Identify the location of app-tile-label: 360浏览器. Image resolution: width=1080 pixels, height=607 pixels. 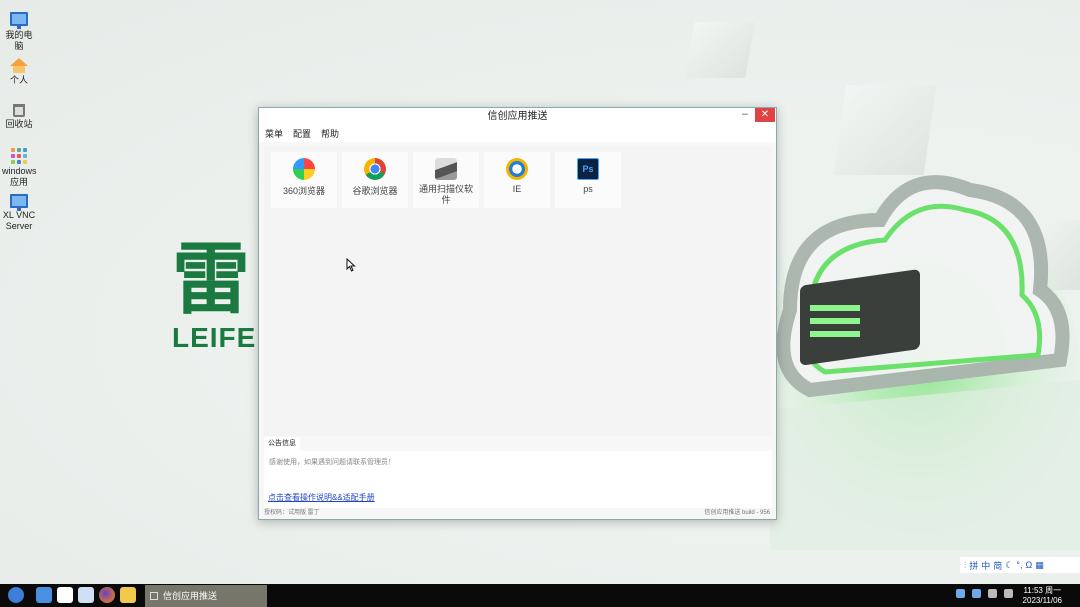
(304, 191).